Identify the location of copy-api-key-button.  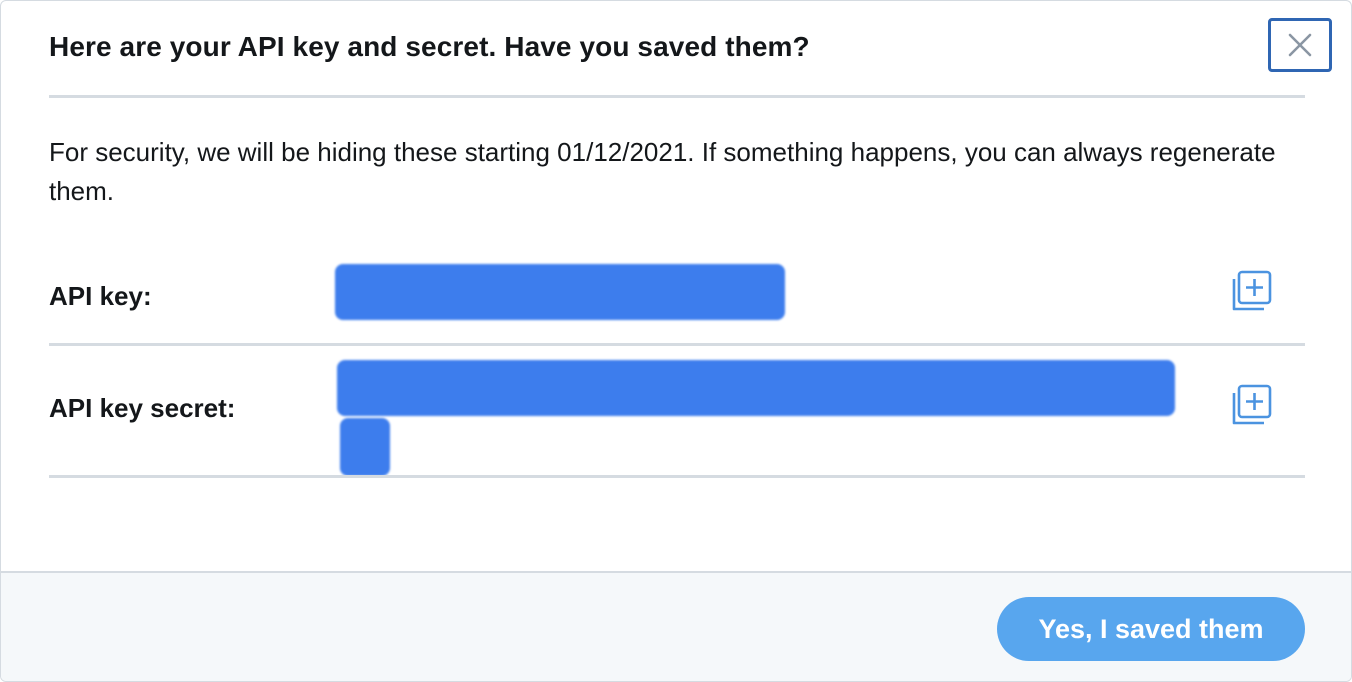
(1252, 291).